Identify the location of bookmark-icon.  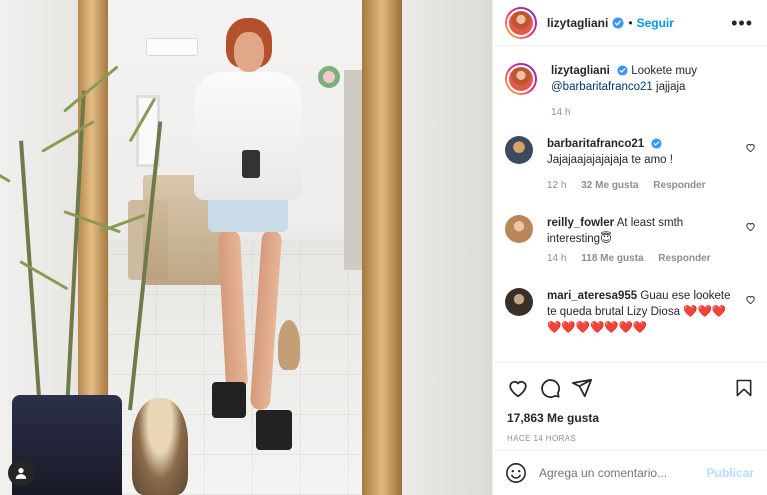
(744, 388).